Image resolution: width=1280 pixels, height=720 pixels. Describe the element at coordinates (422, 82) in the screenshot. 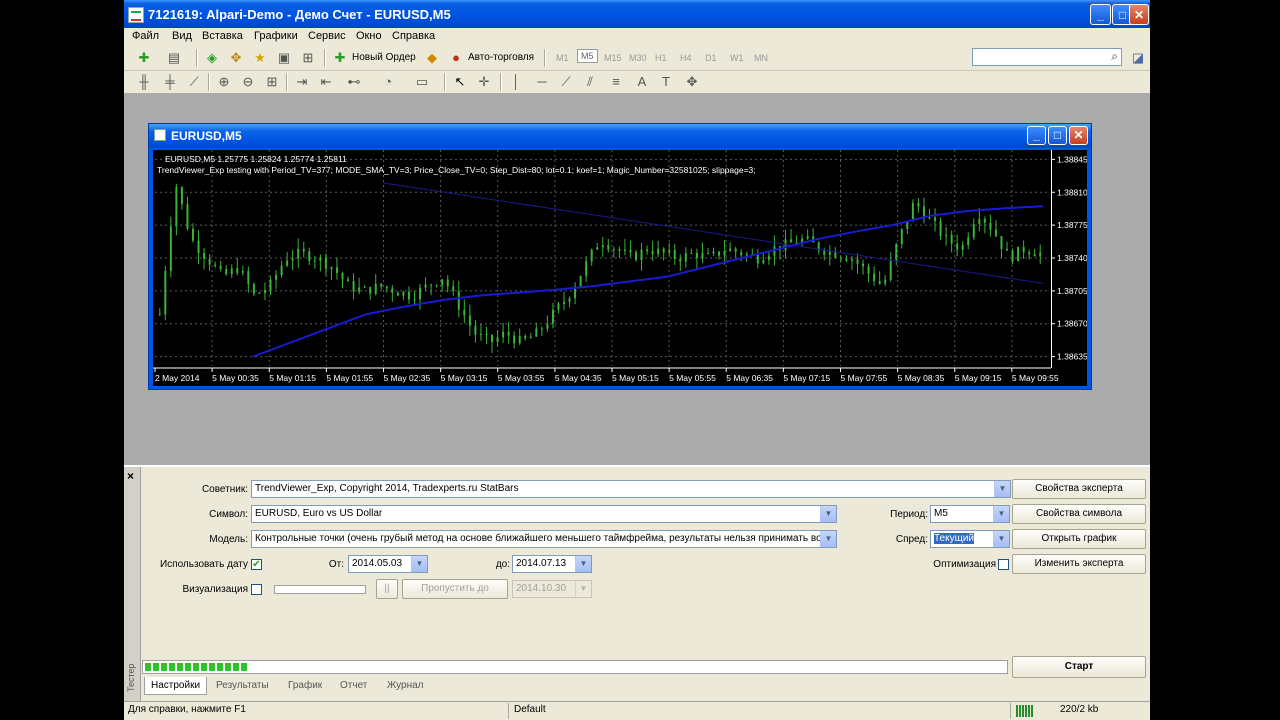

I see `templates-icon: ▭` at that location.